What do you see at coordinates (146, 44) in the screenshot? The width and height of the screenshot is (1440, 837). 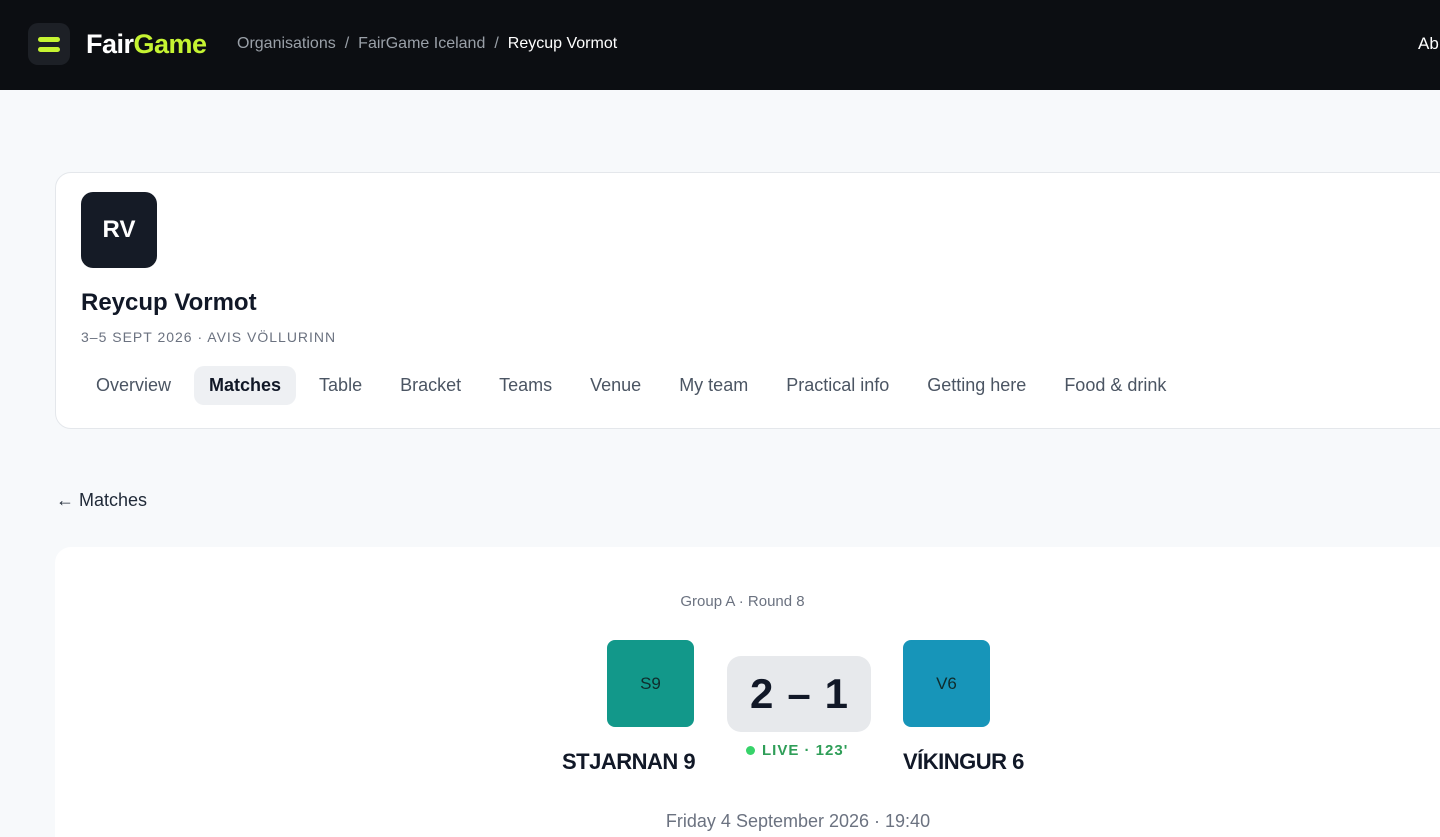 I see `brand-logo: FairGame` at bounding box center [146, 44].